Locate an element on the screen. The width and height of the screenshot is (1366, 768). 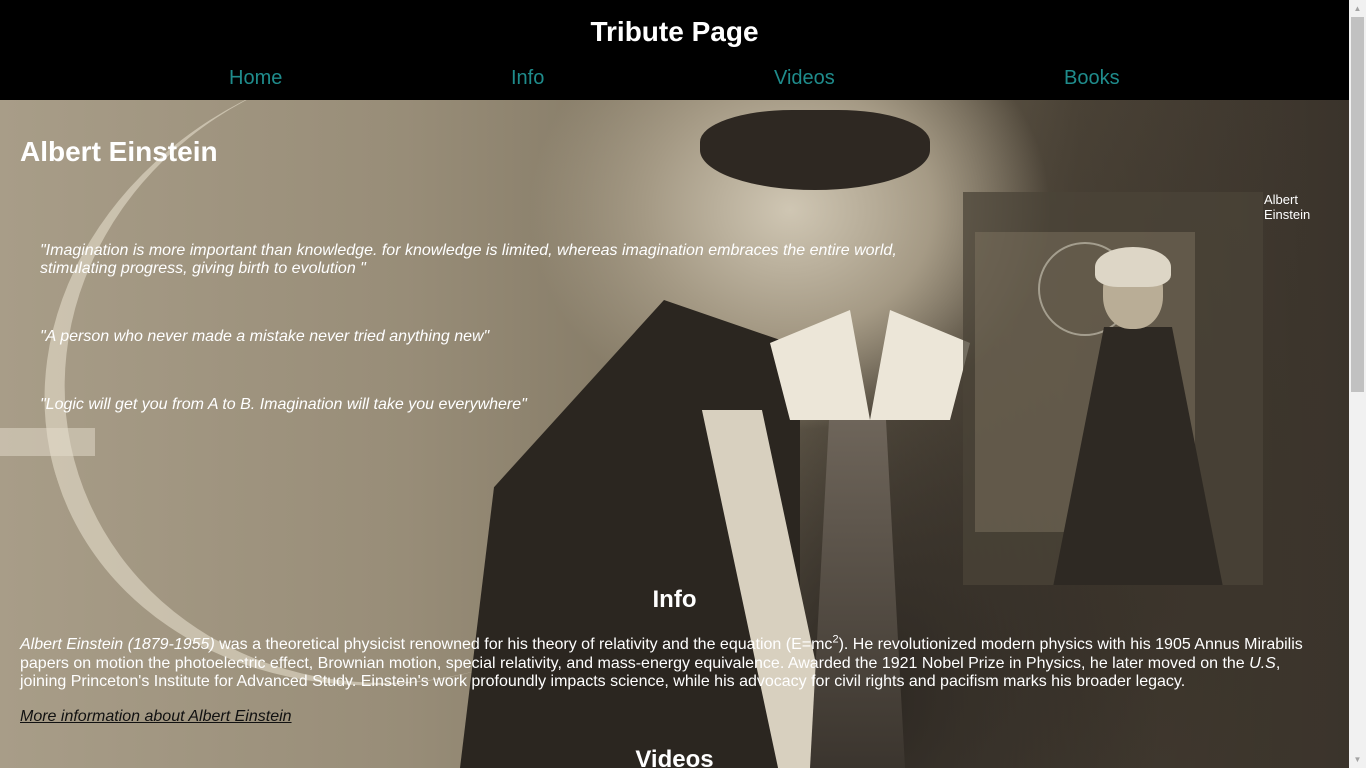
info-name-dates: Albert Einstein (1879-1955) is located at coordinates (117, 644).